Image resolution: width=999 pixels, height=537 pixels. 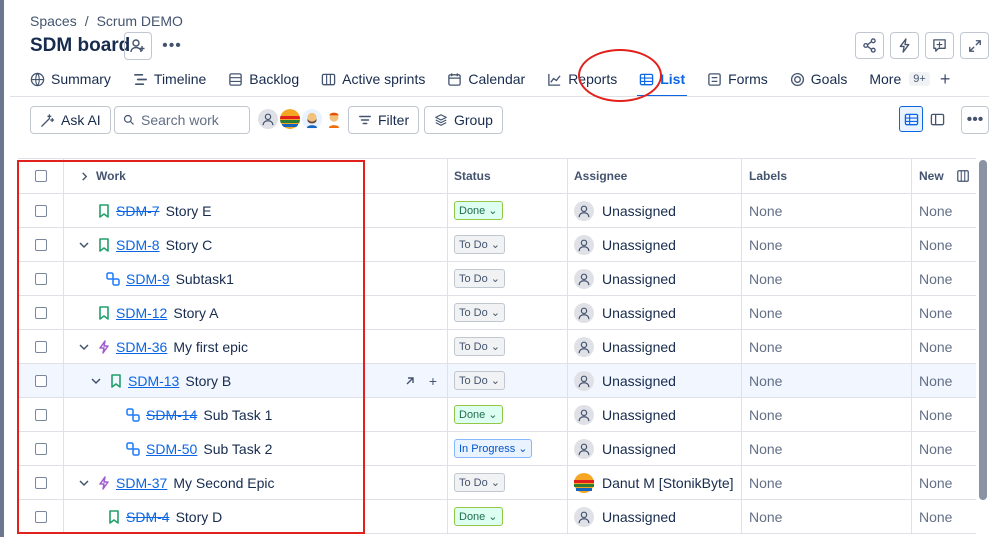 What do you see at coordinates (939, 45) in the screenshot?
I see `feedback-button` at bounding box center [939, 45].